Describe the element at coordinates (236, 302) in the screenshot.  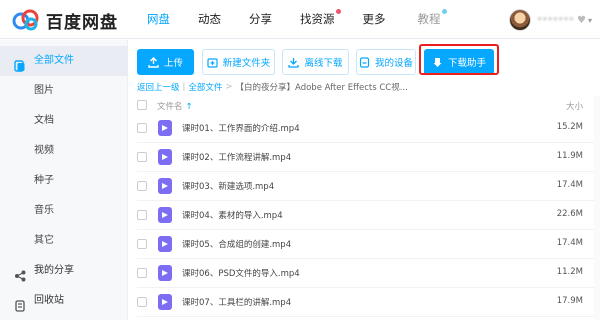
I see `file-name: 课时07、工具栏的讲解.mp4` at that location.